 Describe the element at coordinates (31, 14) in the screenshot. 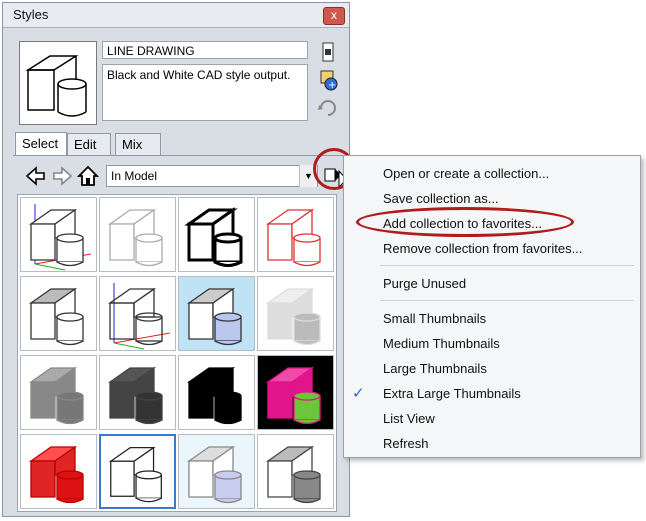

I see `panel-title: Styles` at that location.